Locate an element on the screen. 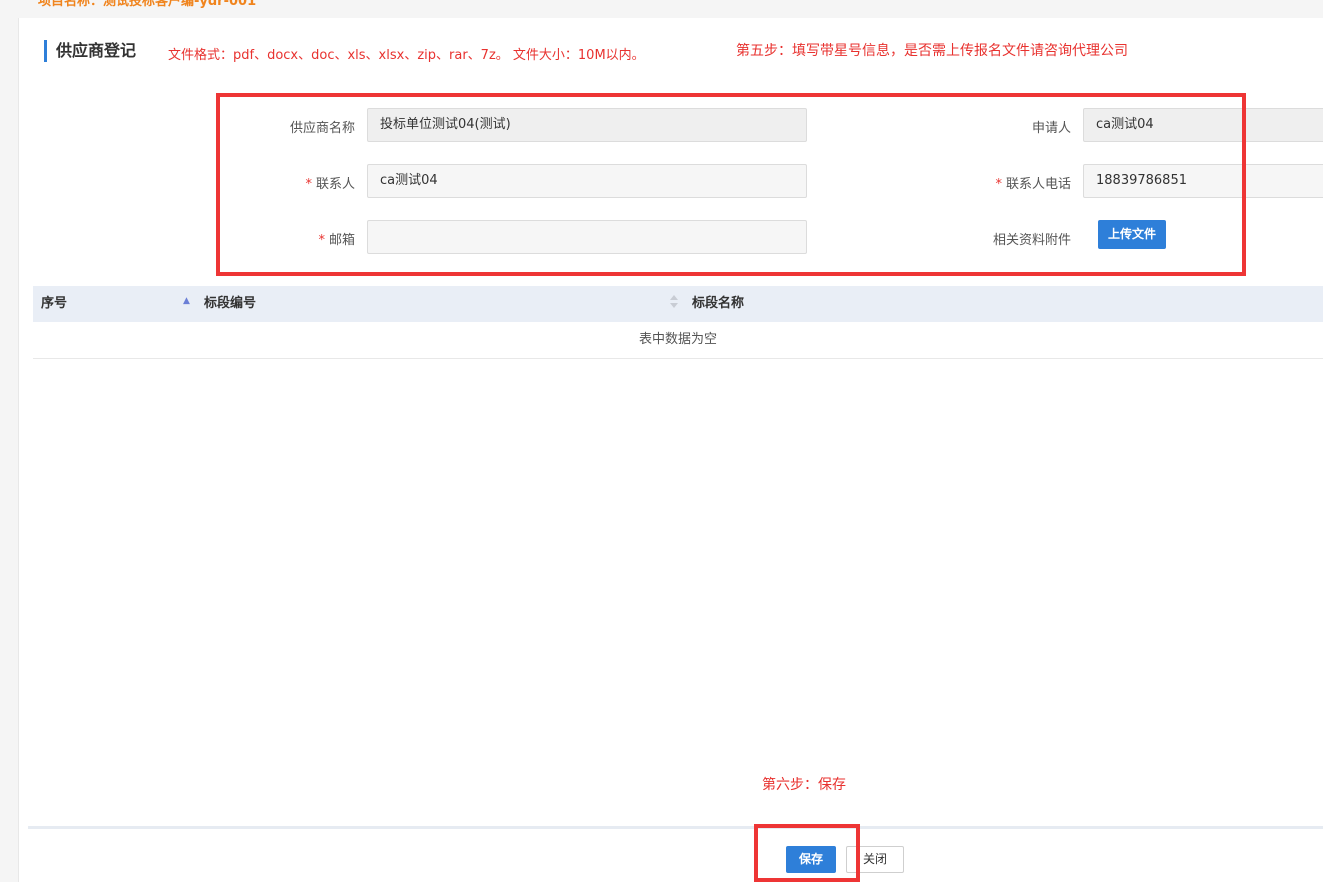  email-input is located at coordinates (587, 237).